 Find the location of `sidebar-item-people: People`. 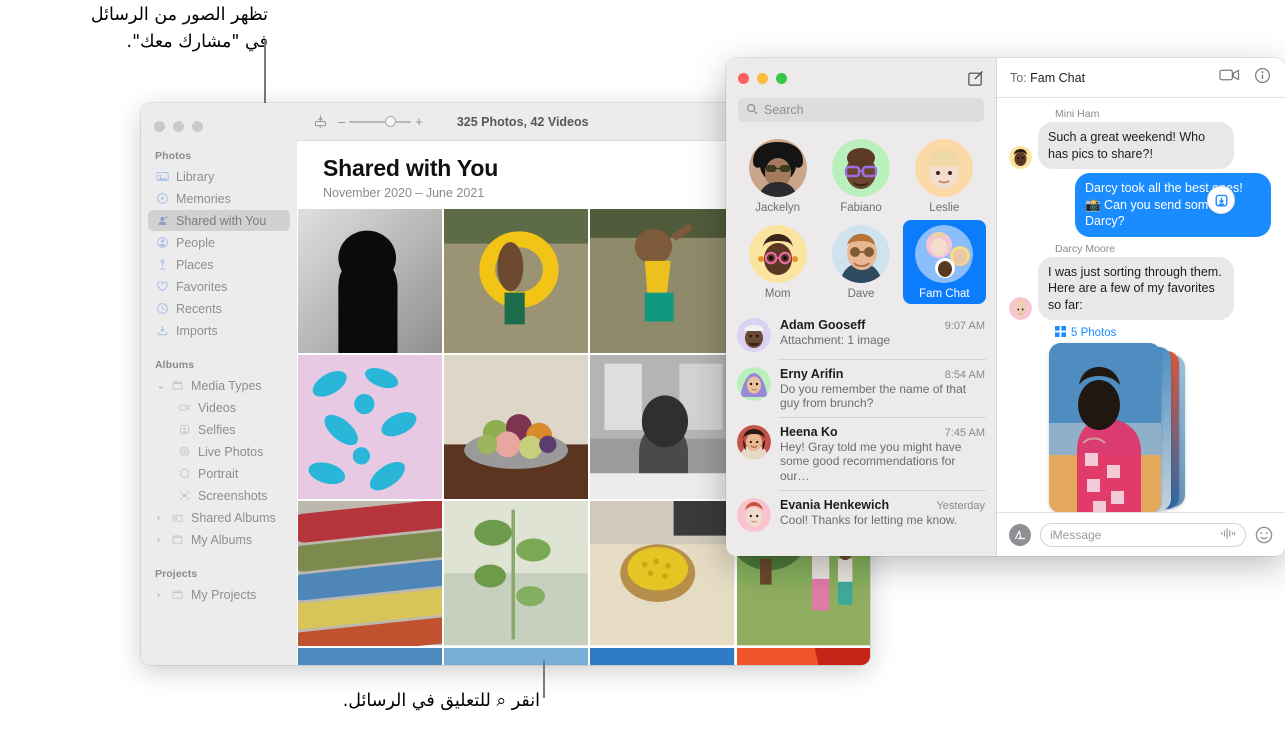

sidebar-item-people: People is located at coordinates (219, 242).